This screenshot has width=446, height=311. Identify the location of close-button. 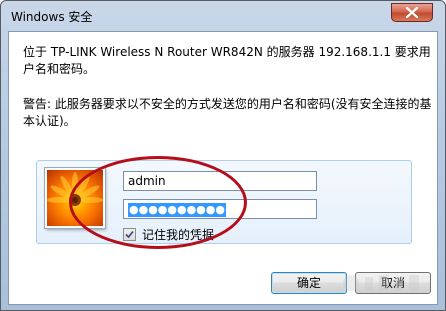
(412, 12).